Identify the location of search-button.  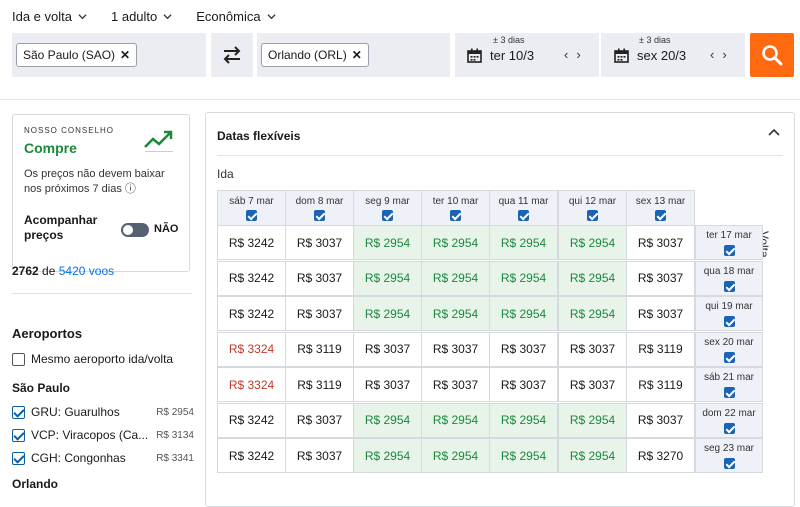
(772, 55).